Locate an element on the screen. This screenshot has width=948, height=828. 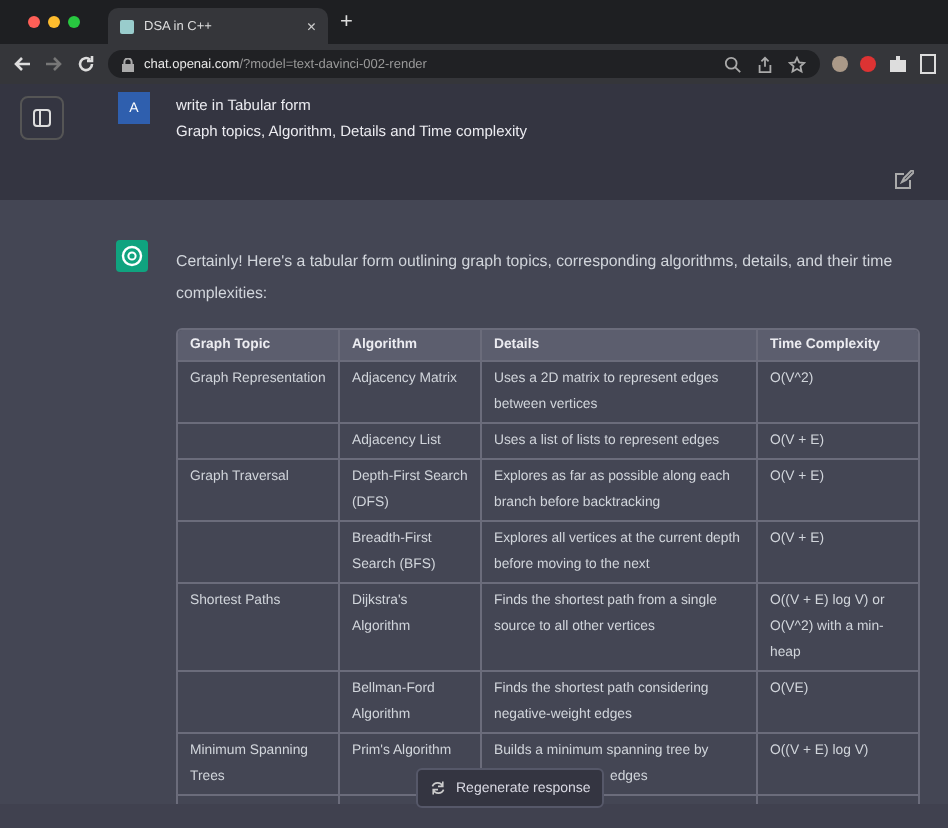
close-window-icon is located at coordinates (34, 22).